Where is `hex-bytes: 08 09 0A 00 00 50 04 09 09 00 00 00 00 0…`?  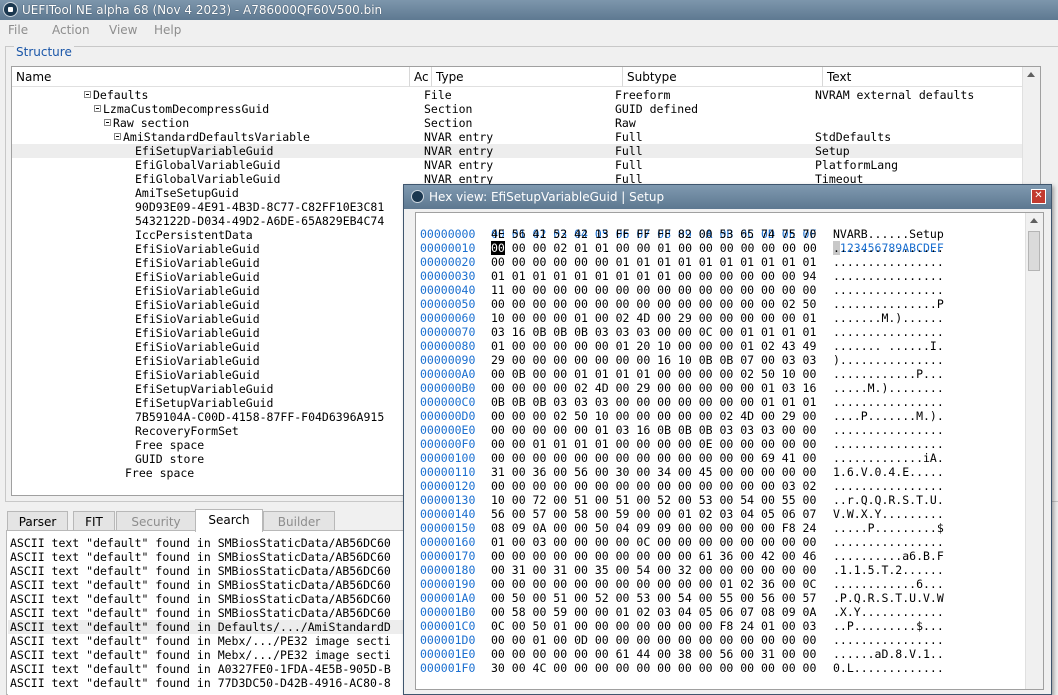
hex-bytes: 08 09 0A 00 00 50 04 09 09 00 00 00 00 0… is located at coordinates (653, 528).